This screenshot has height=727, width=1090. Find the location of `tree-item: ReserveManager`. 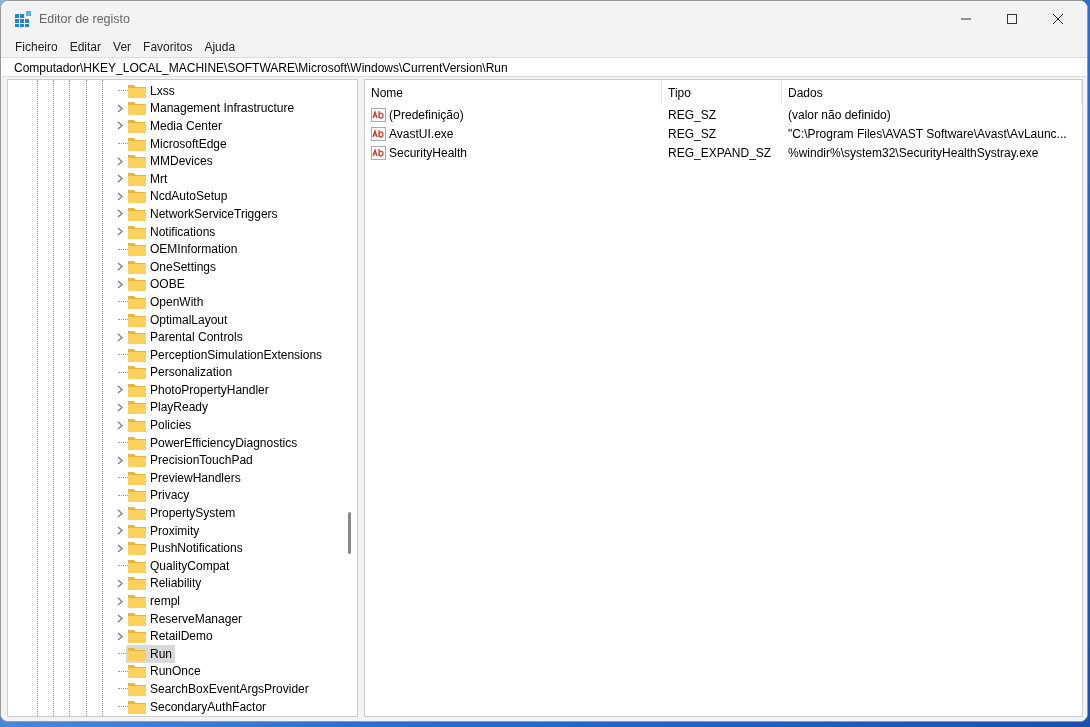

tree-item: ReserveManager is located at coordinates (186, 618).